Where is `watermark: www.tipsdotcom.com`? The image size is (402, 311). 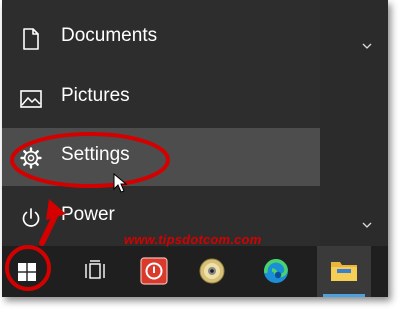
watermark: www.tipsdotcom.com is located at coordinates (193, 239).